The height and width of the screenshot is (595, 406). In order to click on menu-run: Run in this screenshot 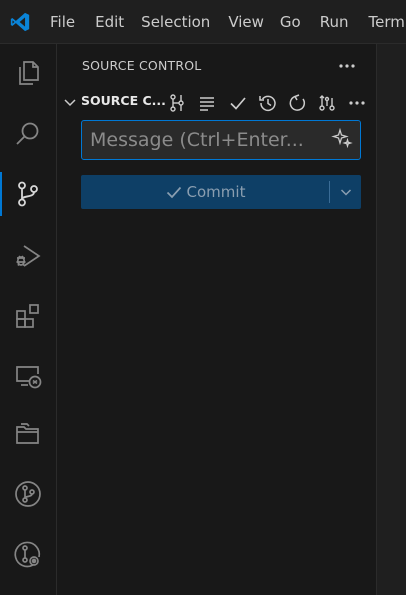, I will do `click(334, 22)`.